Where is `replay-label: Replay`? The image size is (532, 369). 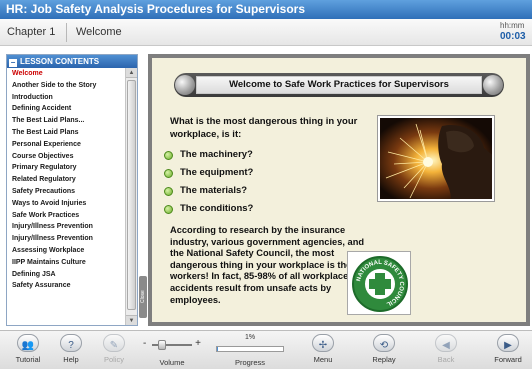 replay-label: Replay is located at coordinates (384, 359).